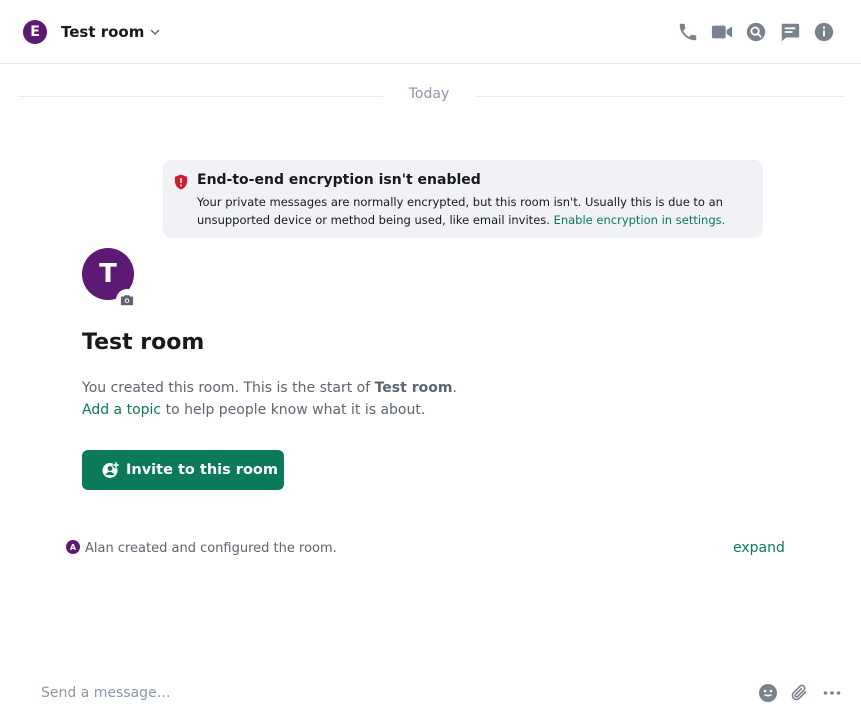  What do you see at coordinates (35, 32) in the screenshot?
I see `room-avatar: E` at bounding box center [35, 32].